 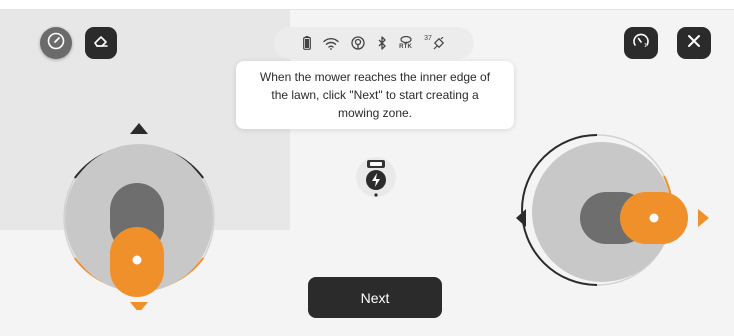 I want to click on joystick-left-arrow, so click(x=521, y=218).